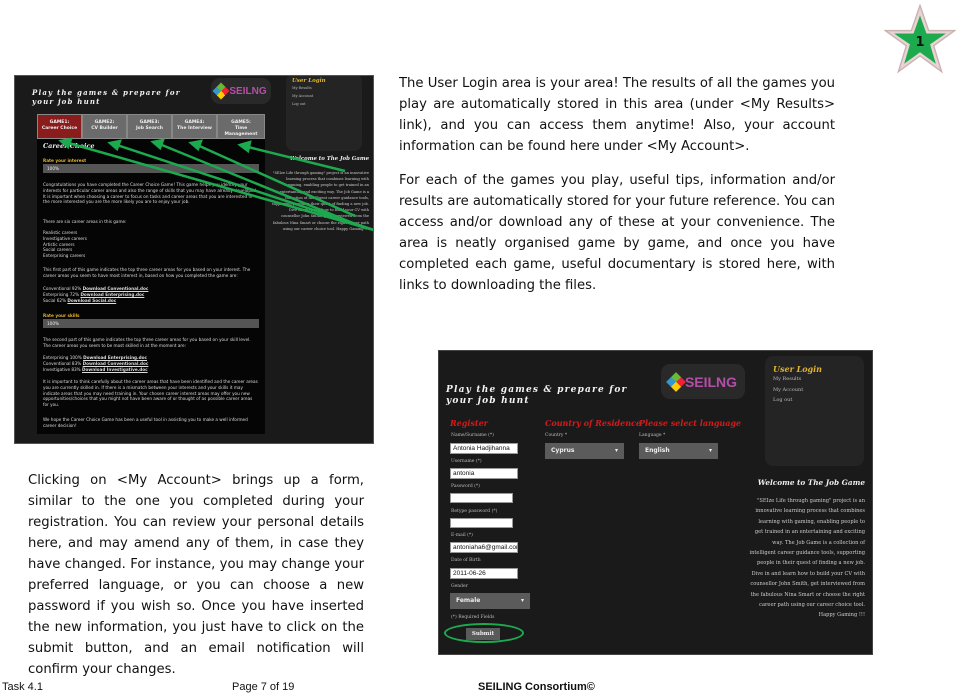 The image size is (960, 694). Describe the element at coordinates (466, 461) in the screenshot. I see `username-label: Username (*)` at that location.